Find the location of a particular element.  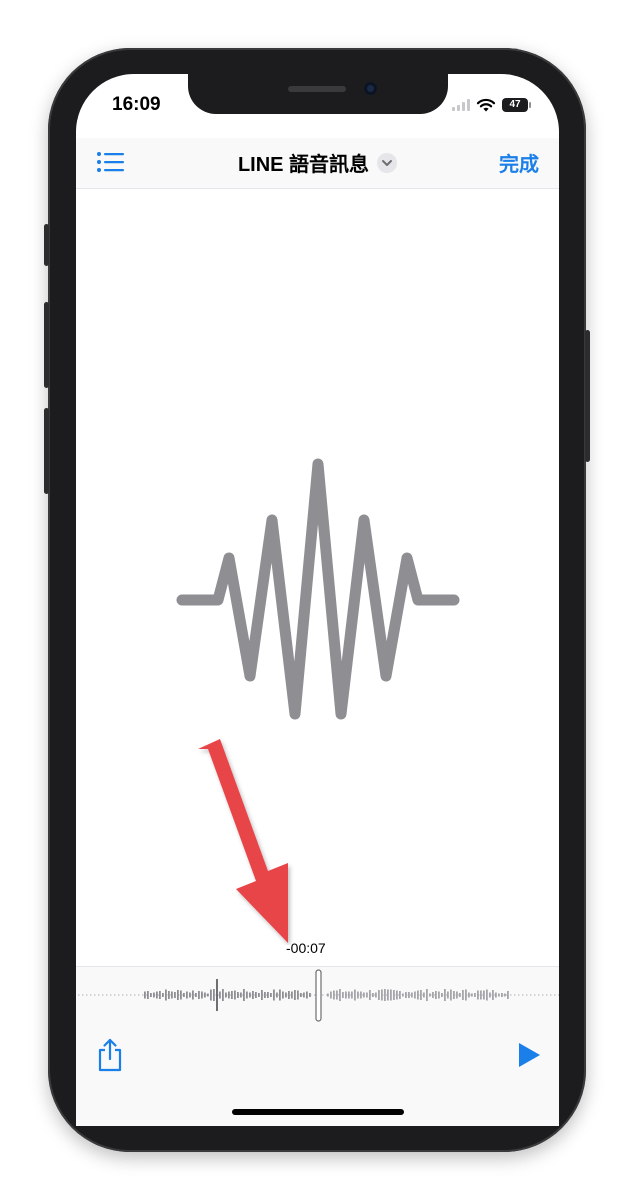

play-icon is located at coordinates (529, 1055).